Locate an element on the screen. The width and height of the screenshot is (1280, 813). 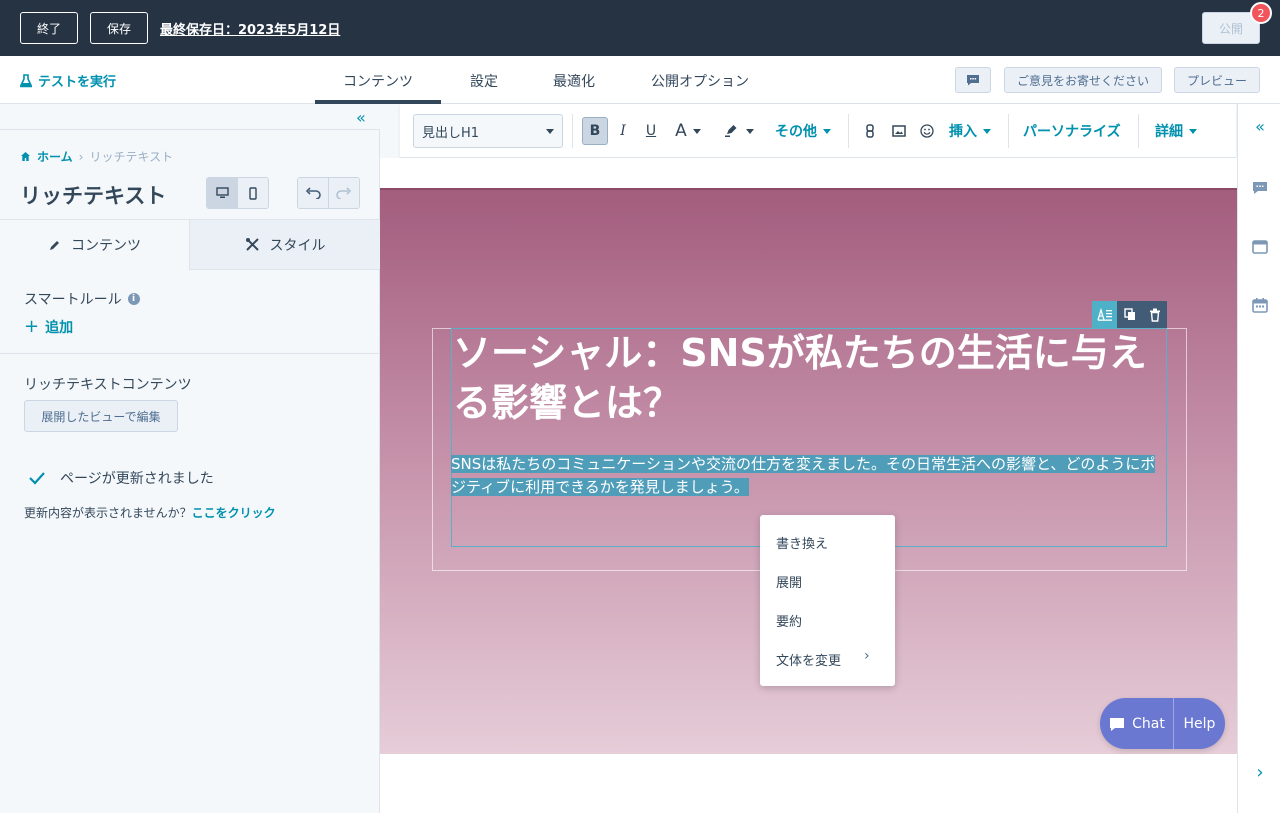
chat-label: Chat is located at coordinates (1148, 723).